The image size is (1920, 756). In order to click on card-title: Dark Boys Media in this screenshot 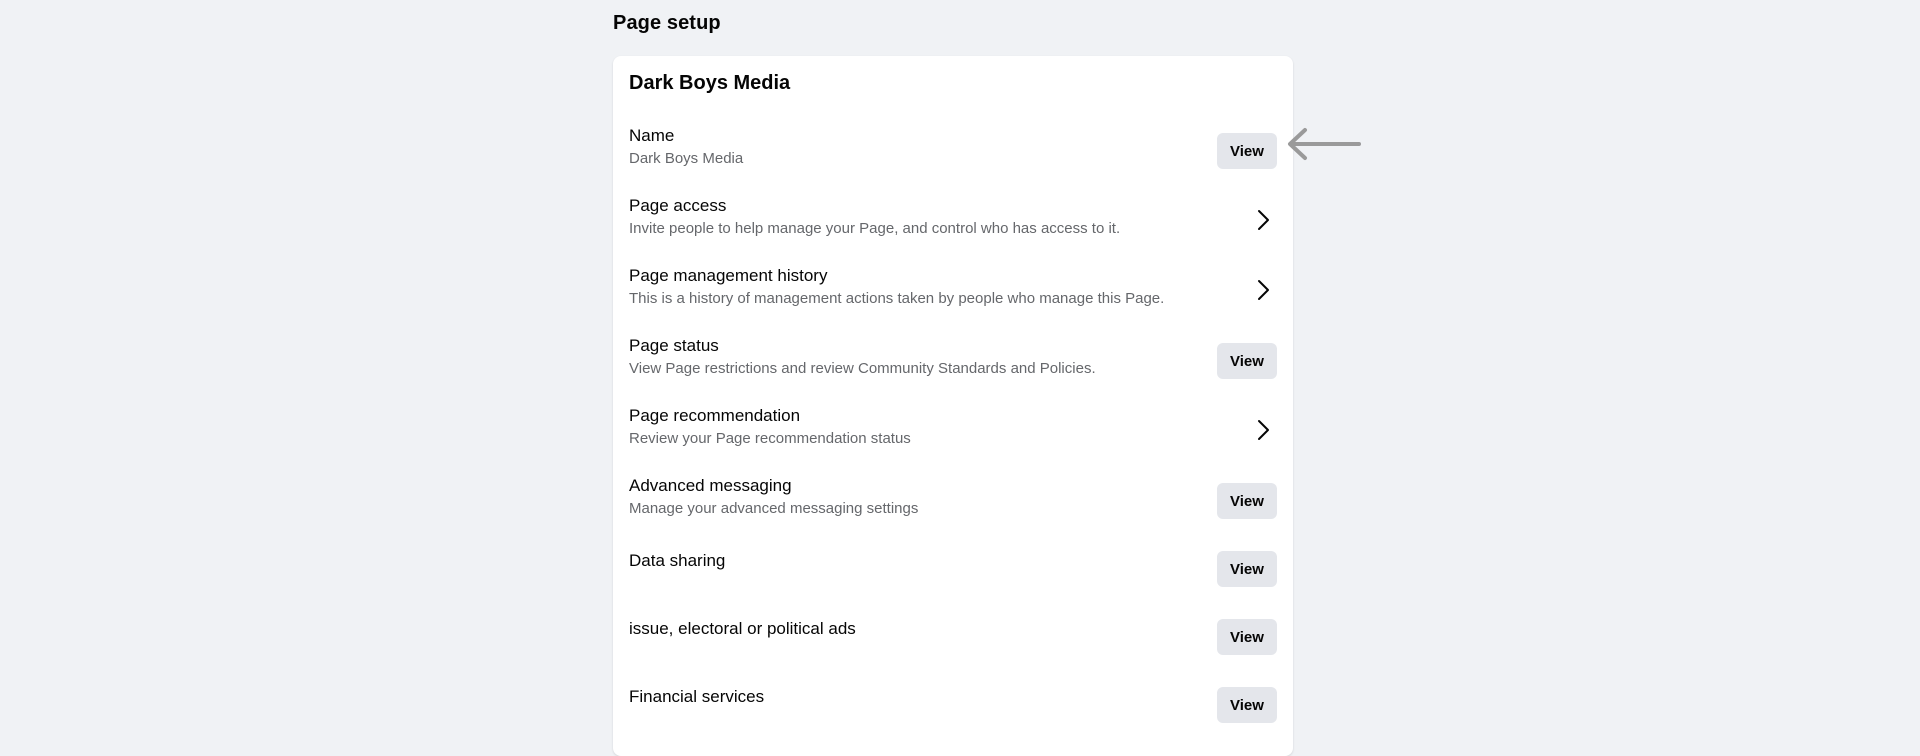, I will do `click(710, 83)`.